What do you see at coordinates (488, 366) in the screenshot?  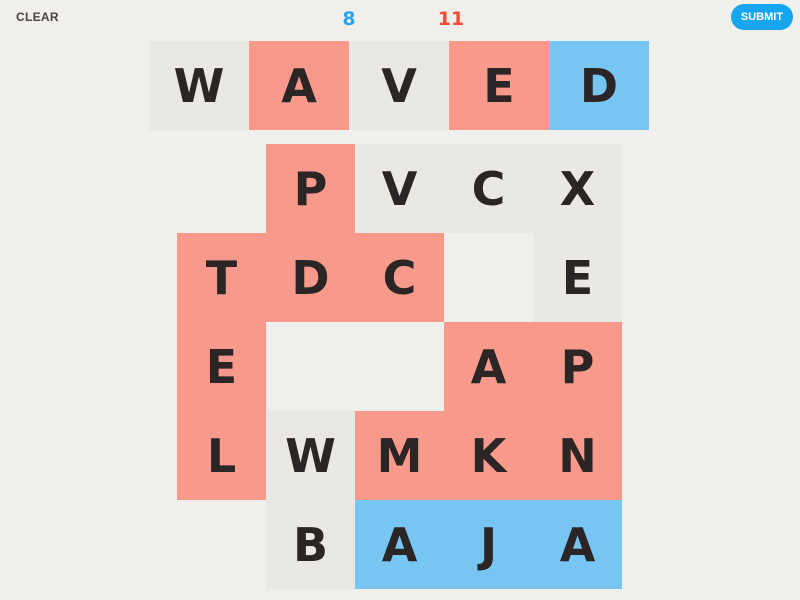 I see `board-tile-r3-c5: A` at bounding box center [488, 366].